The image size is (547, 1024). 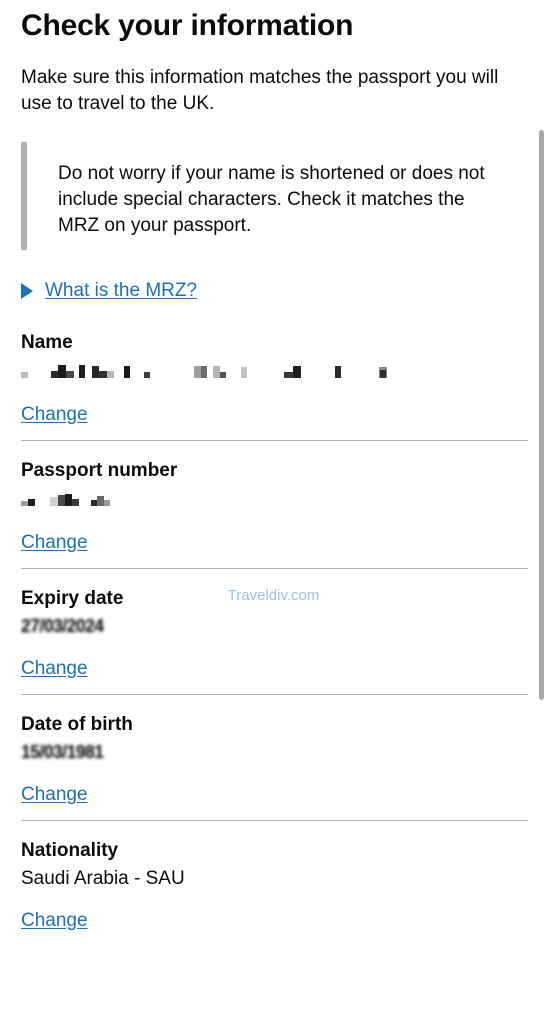 I want to click on details-summary-label: What is the MRZ?, so click(x=121, y=291).